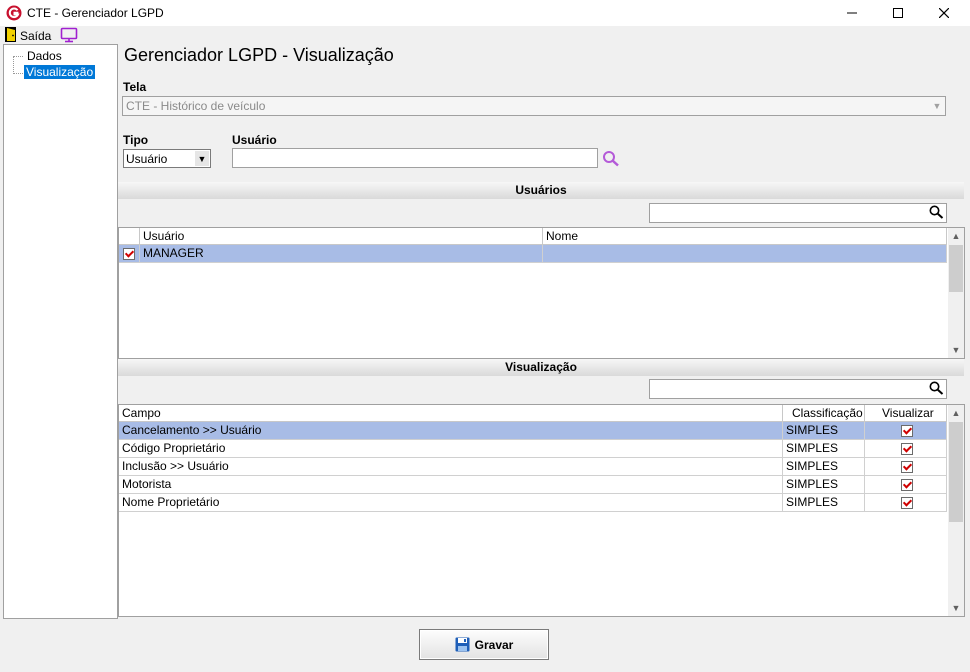 This screenshot has height=672, width=970. Describe the element at coordinates (451, 430) in the screenshot. I see `cell-campo: Cancelamento >> Usuário` at that location.